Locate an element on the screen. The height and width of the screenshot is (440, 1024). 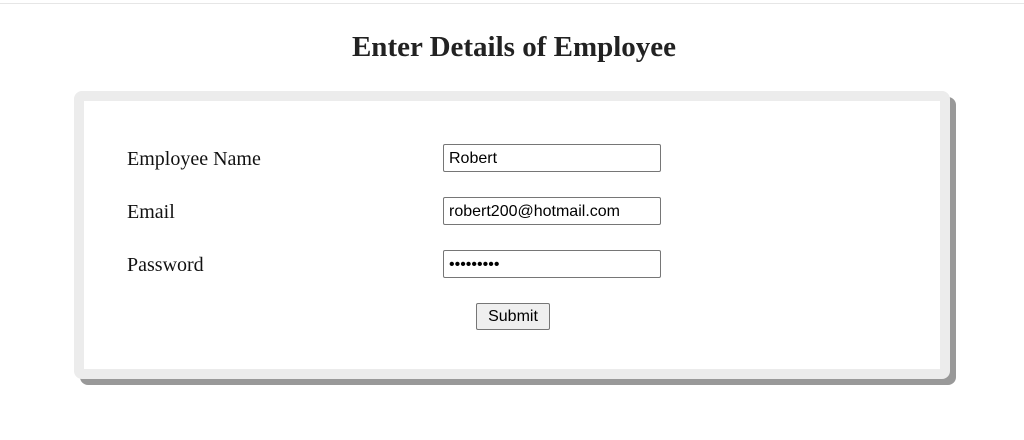
employee-name-row: Employee Name is located at coordinates (512, 159).